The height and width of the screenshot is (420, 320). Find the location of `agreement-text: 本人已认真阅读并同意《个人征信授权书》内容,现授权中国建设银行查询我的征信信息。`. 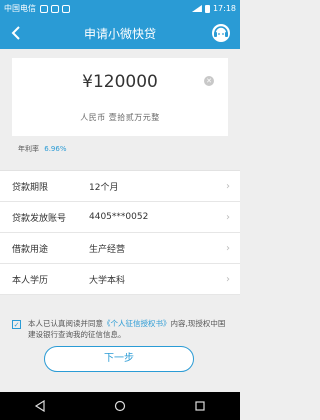

agreement-text: 本人已认真阅读并同意《个人征信授权书》内容,现授权中国建设银行查询我的征信信息。 is located at coordinates (128, 329).